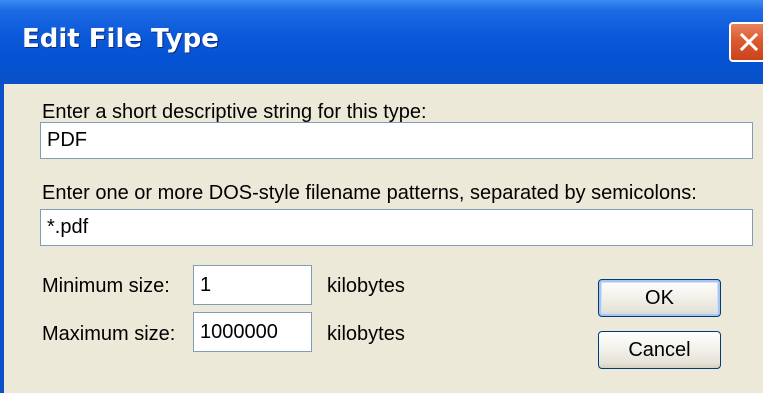 This screenshot has width=763, height=393. What do you see at coordinates (396, 227) in the screenshot?
I see `patterns-input` at bounding box center [396, 227].